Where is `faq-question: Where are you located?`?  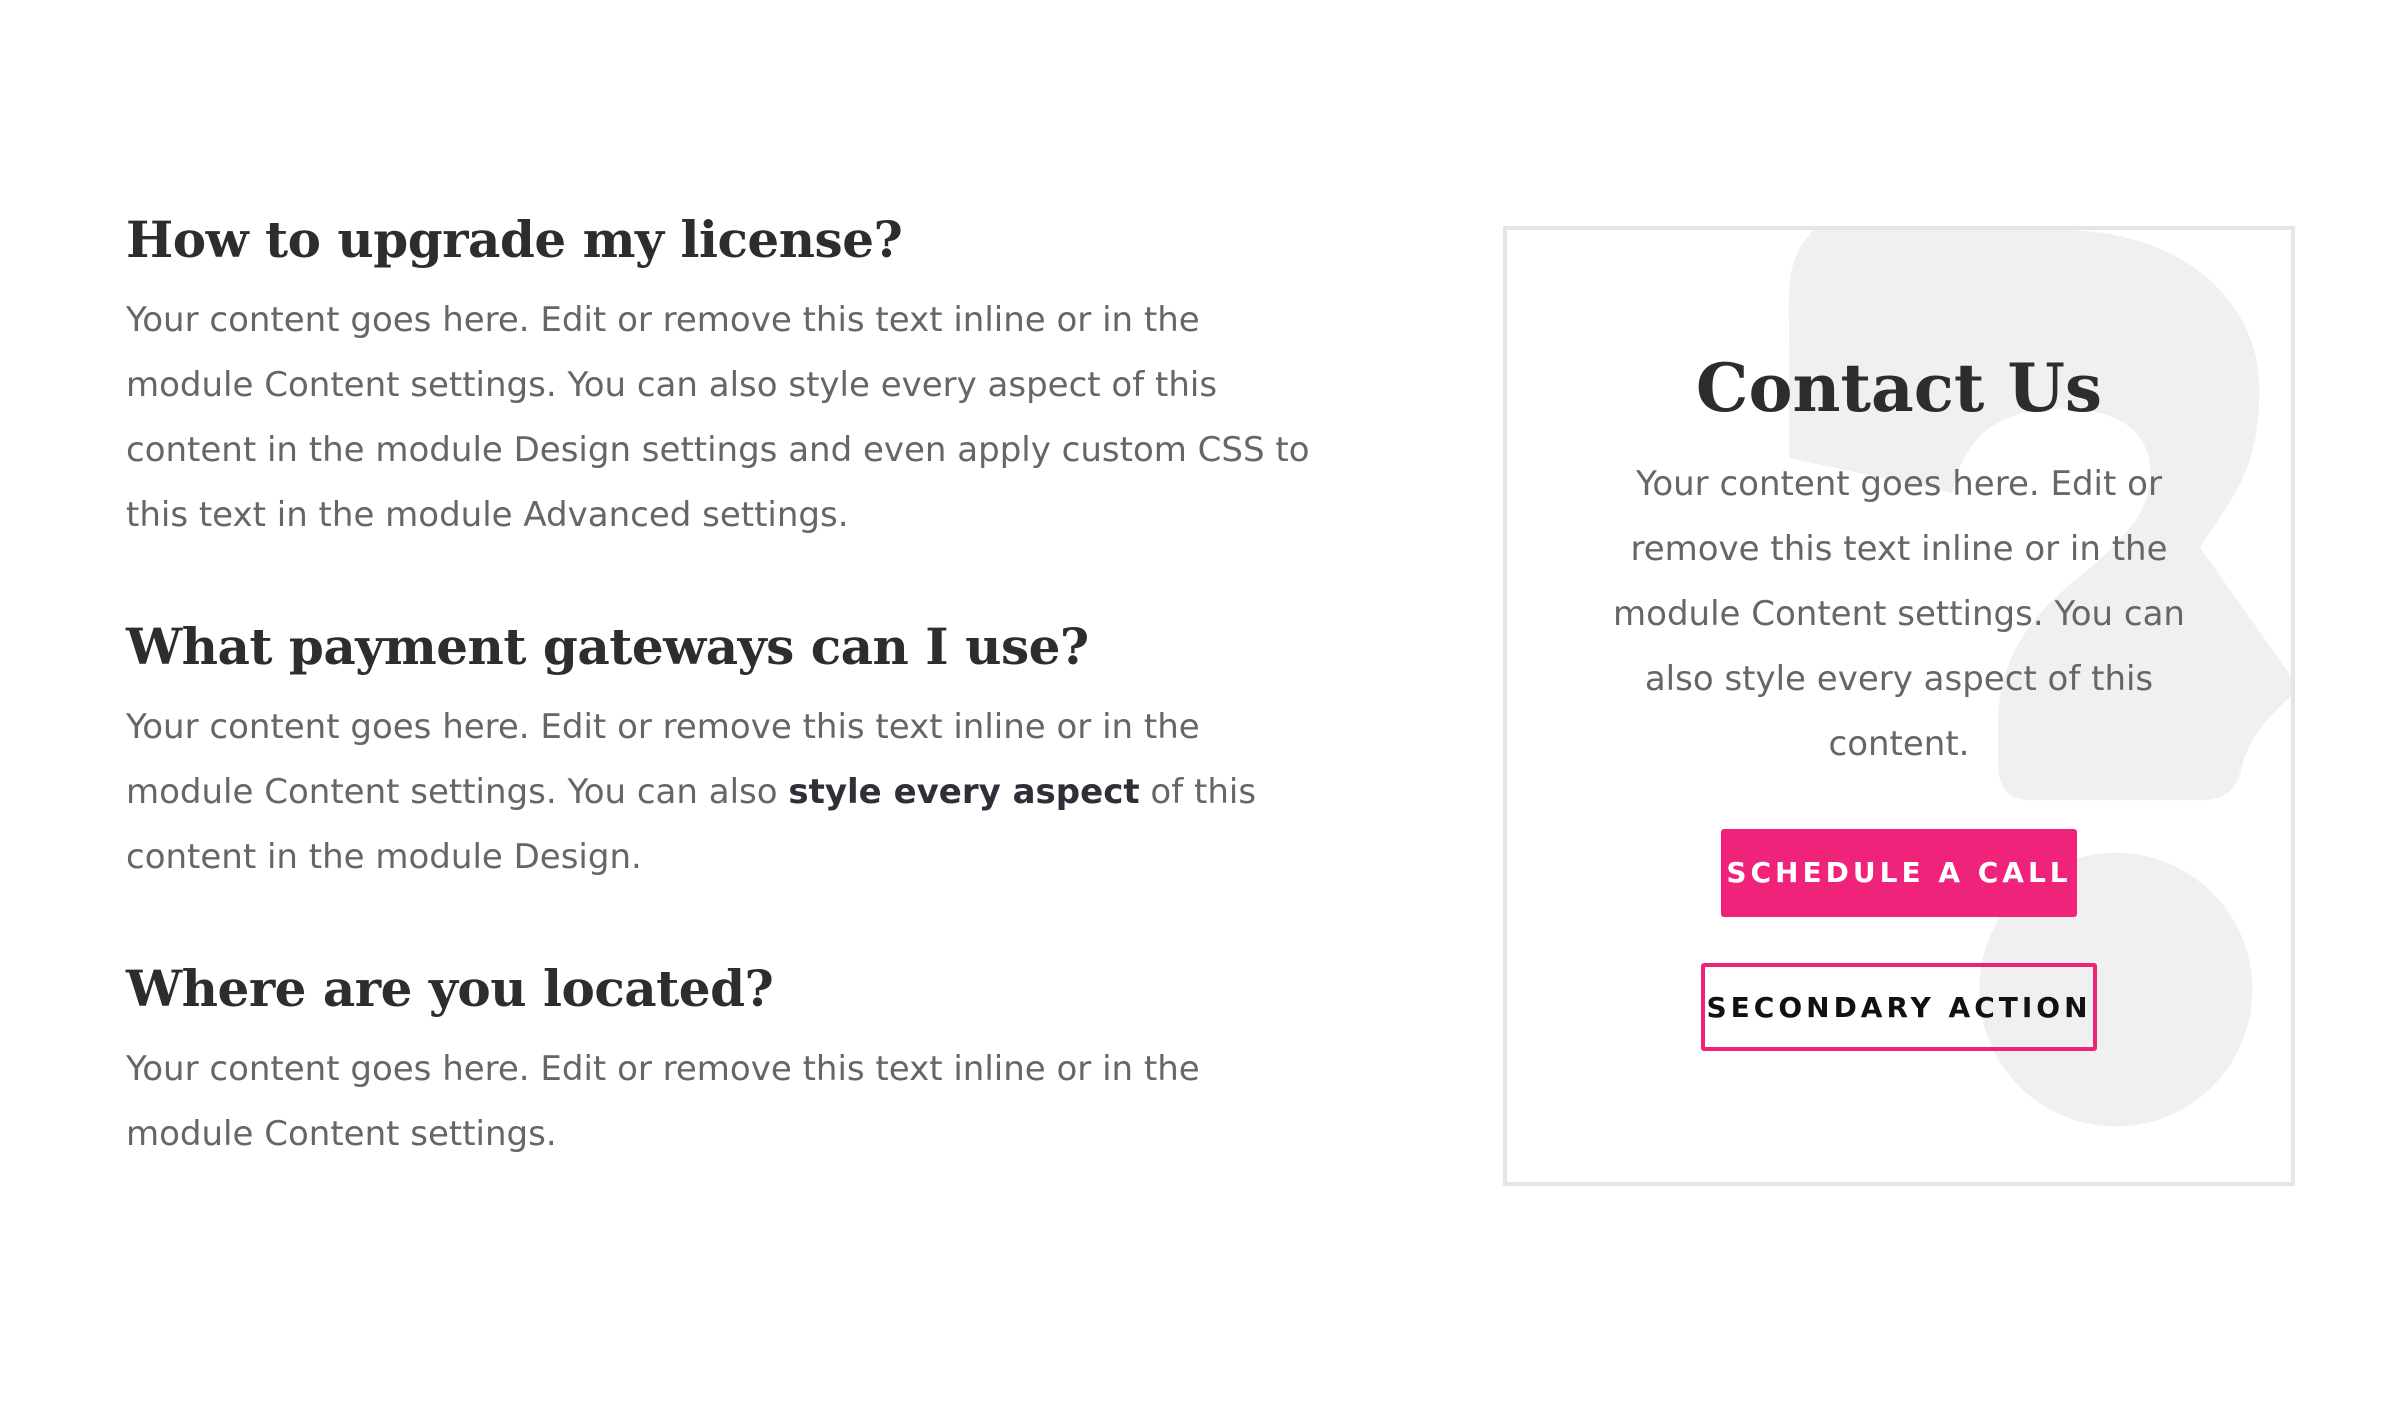 faq-question: Where are you located? is located at coordinates (450, 988).